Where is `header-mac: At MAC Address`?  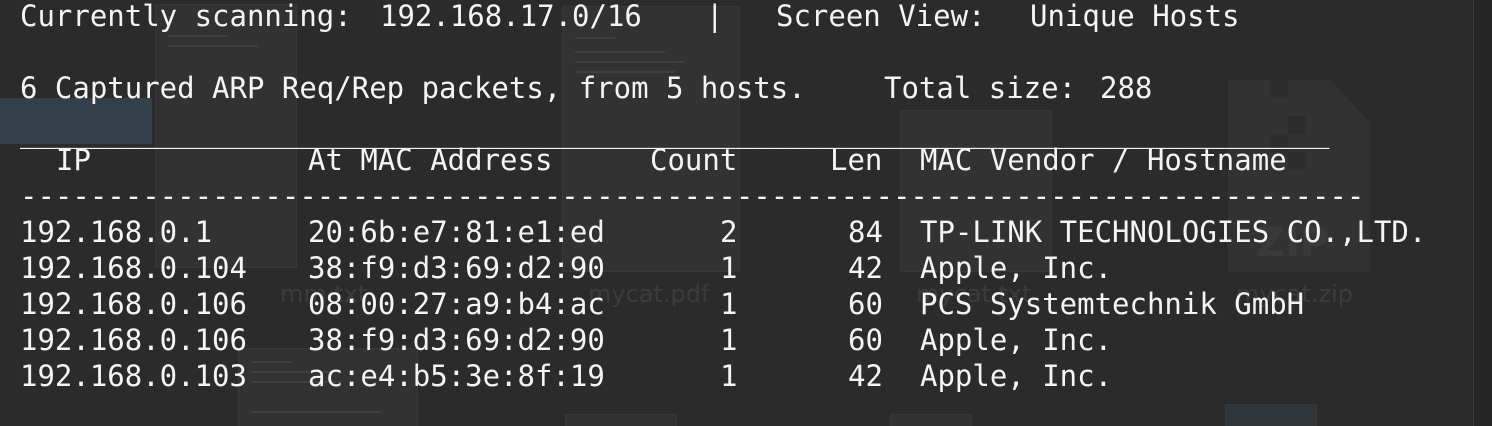
header-mac: At MAC Address is located at coordinates (430, 160).